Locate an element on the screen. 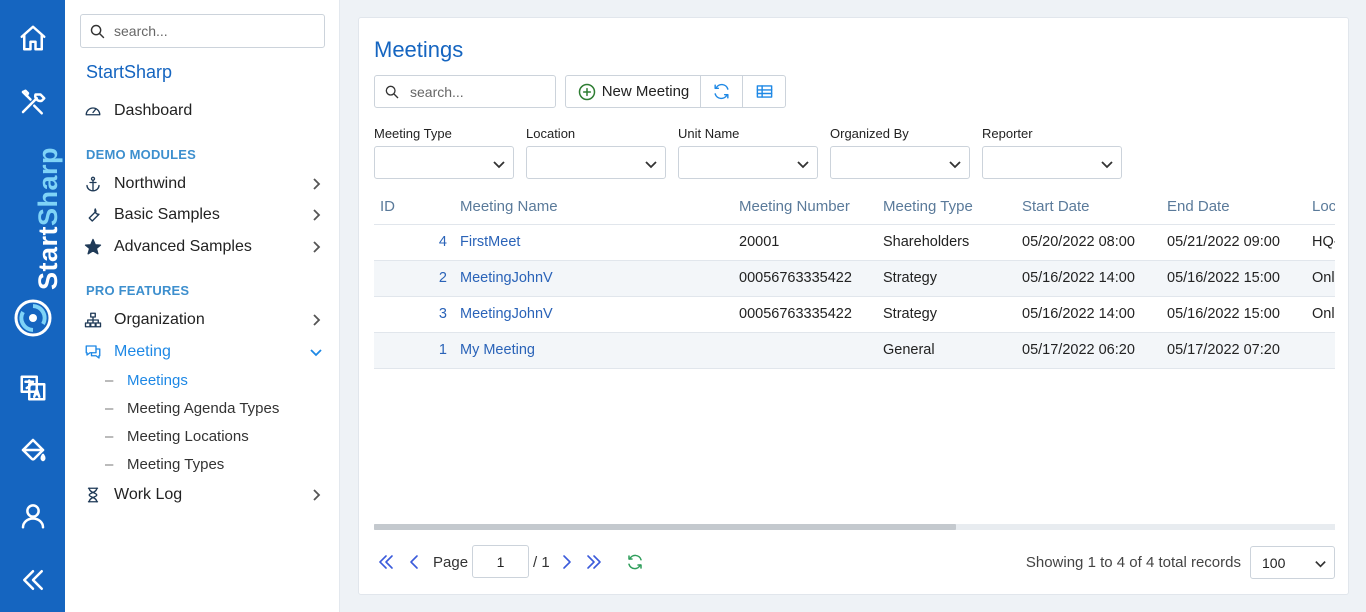 The image size is (1366, 612). refresh-button is located at coordinates (722, 91).